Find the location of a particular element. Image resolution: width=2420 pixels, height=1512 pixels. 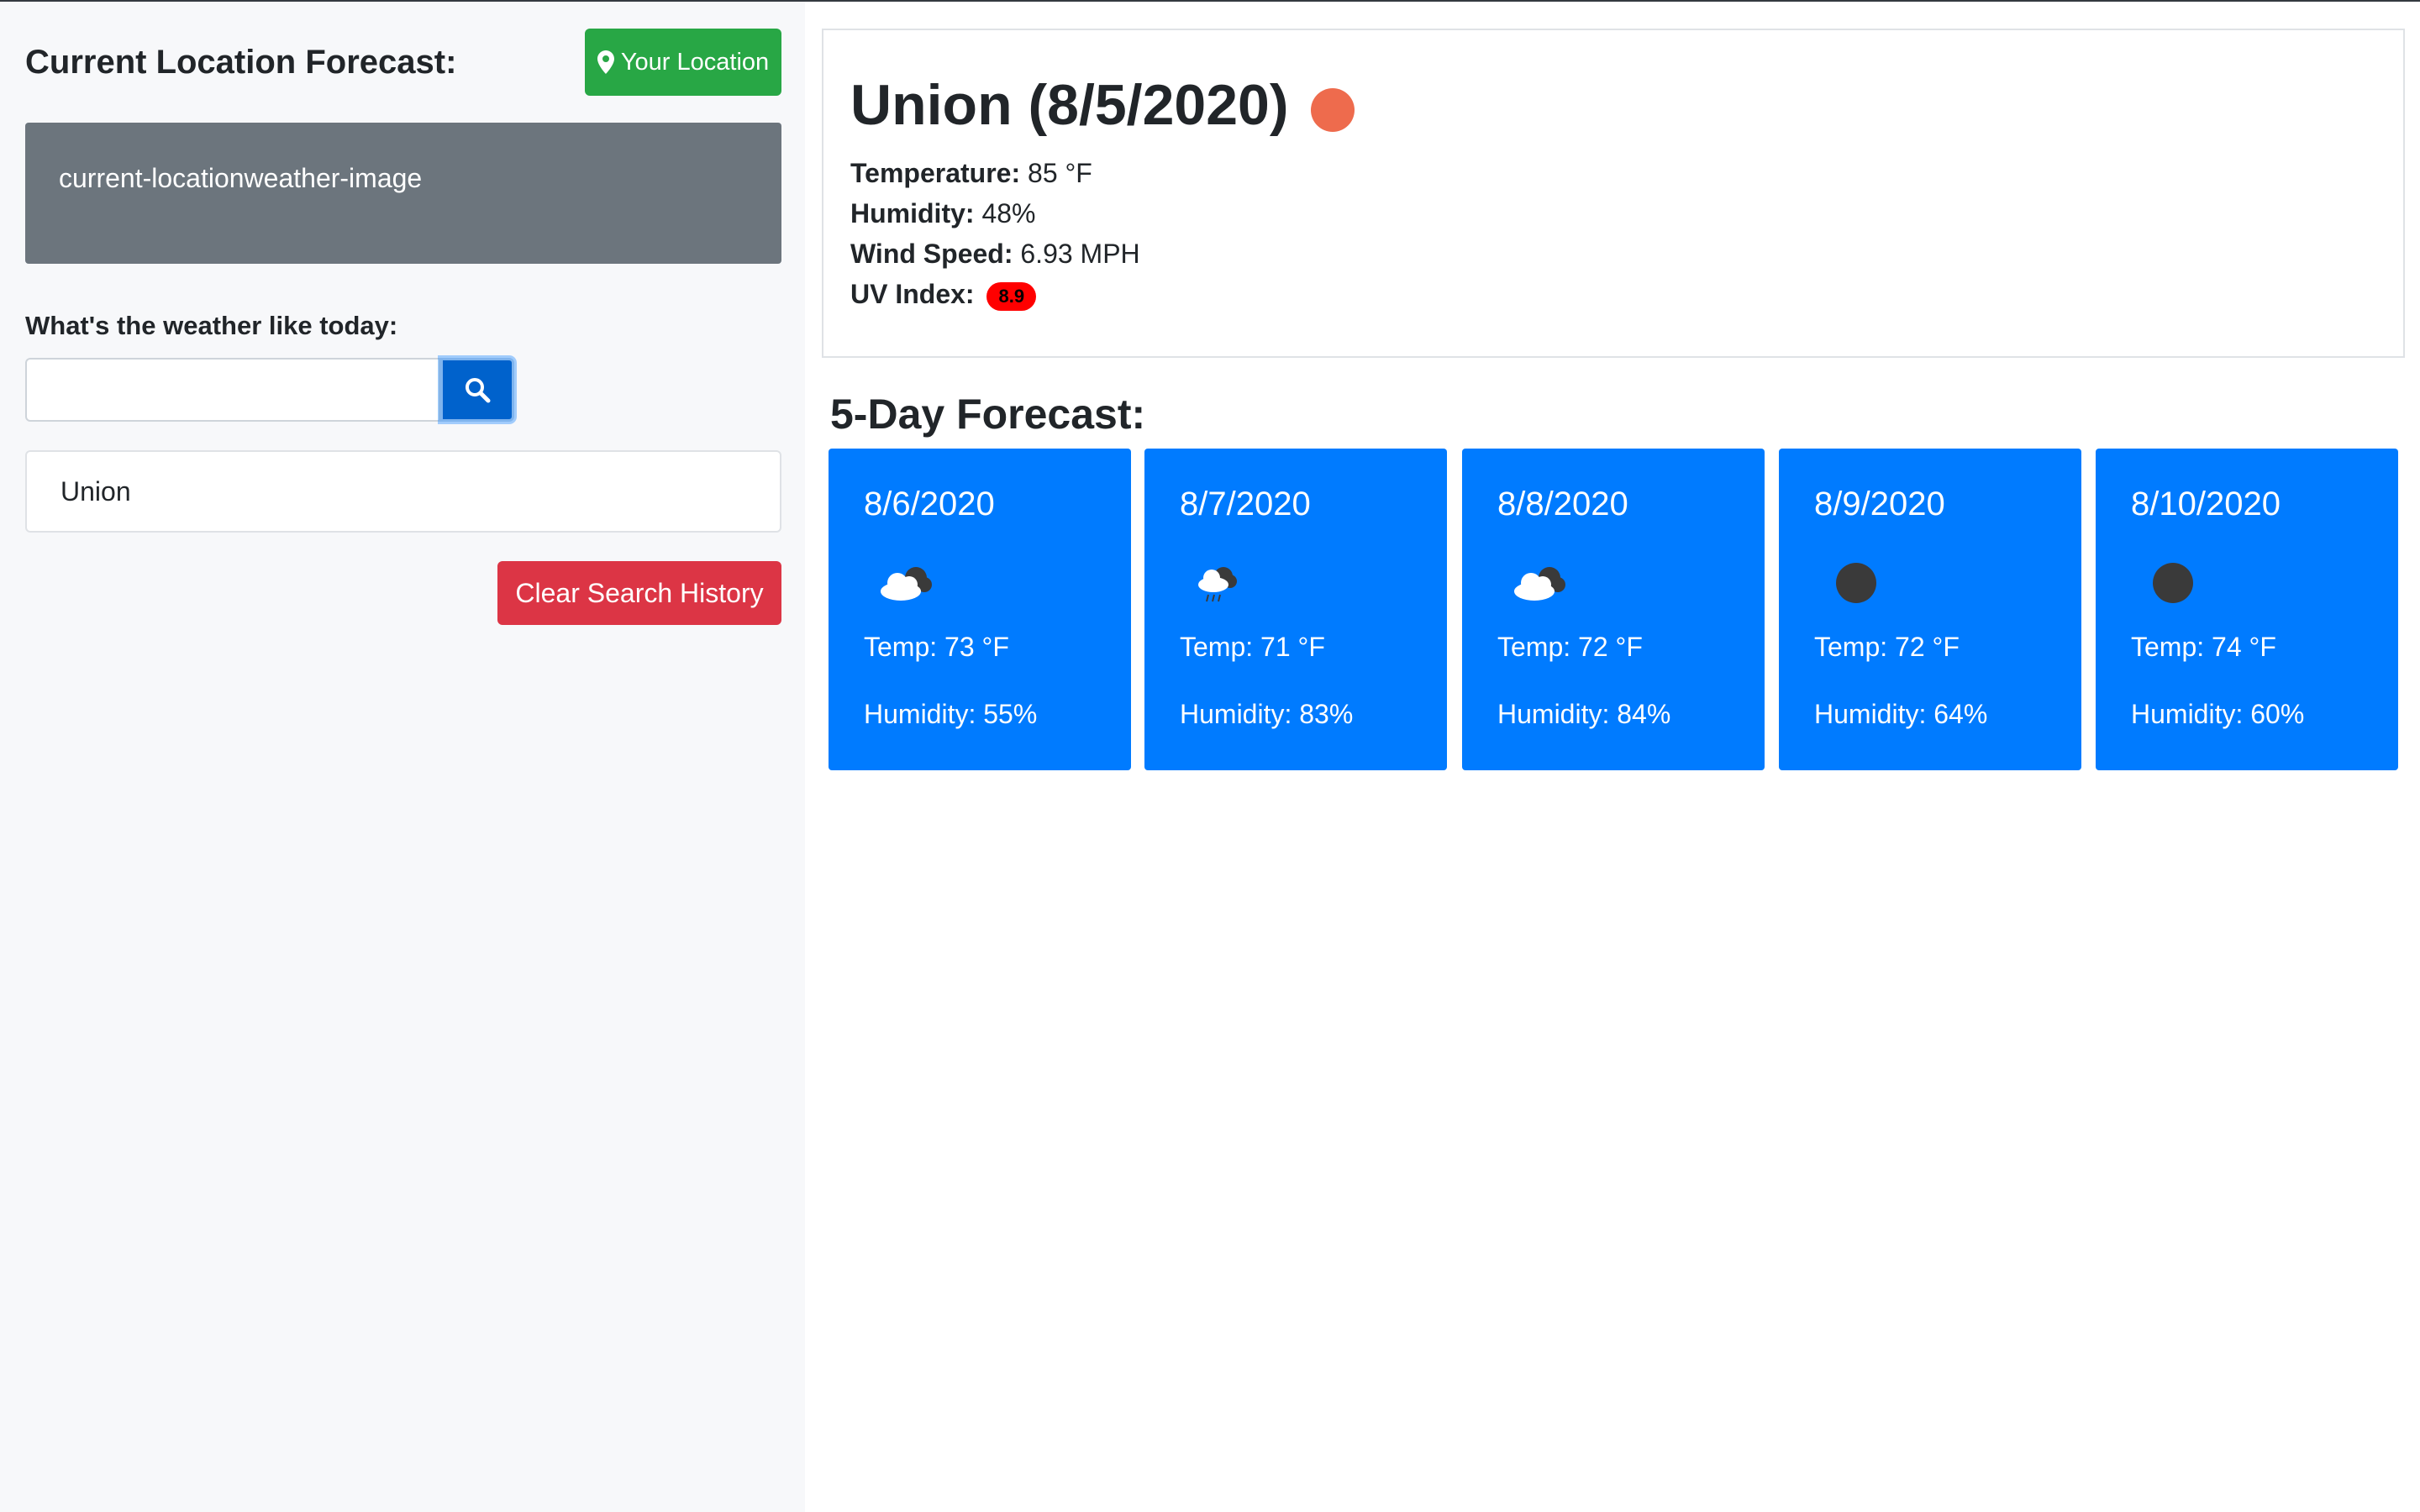

humidity-label: Humidity: is located at coordinates (912, 213).